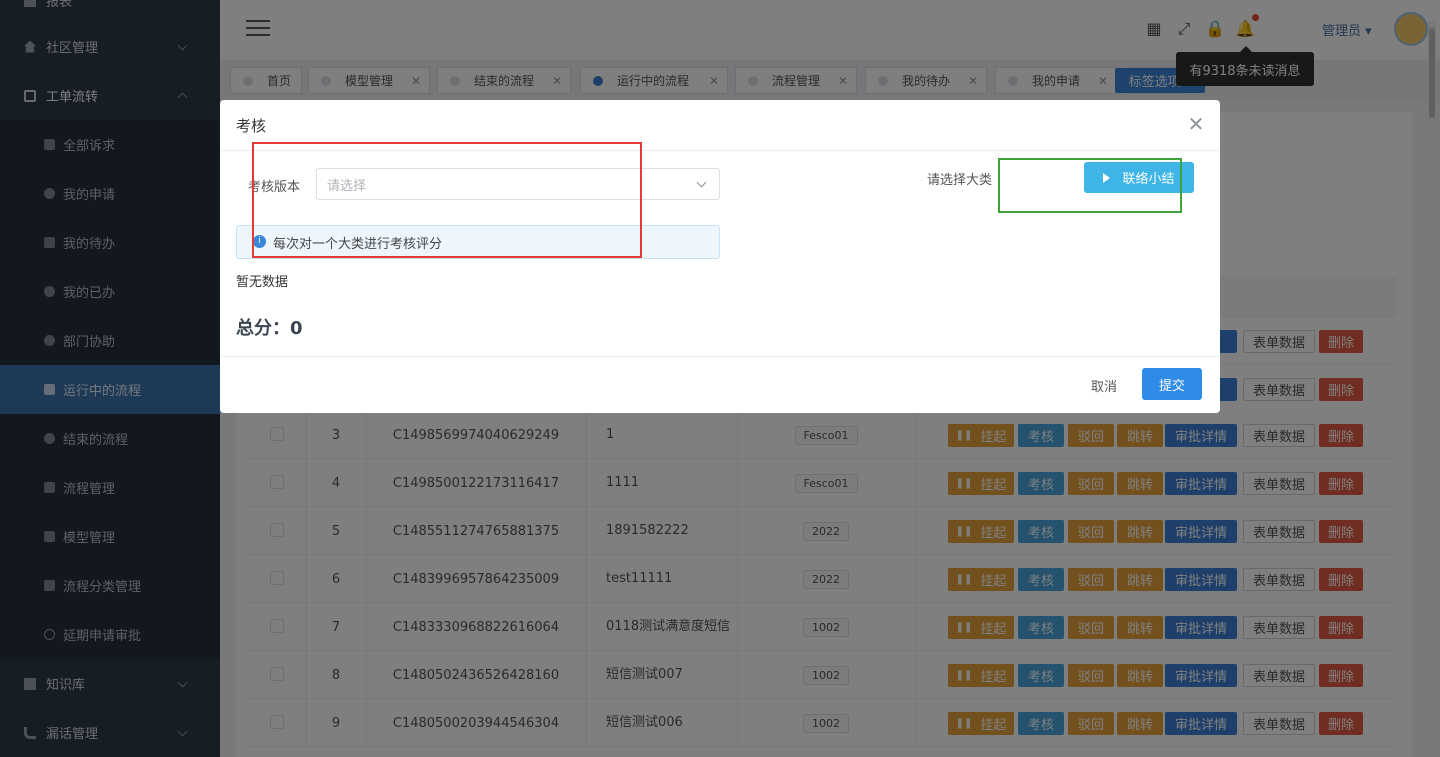  I want to click on dialog-title: 考核, so click(251, 126).